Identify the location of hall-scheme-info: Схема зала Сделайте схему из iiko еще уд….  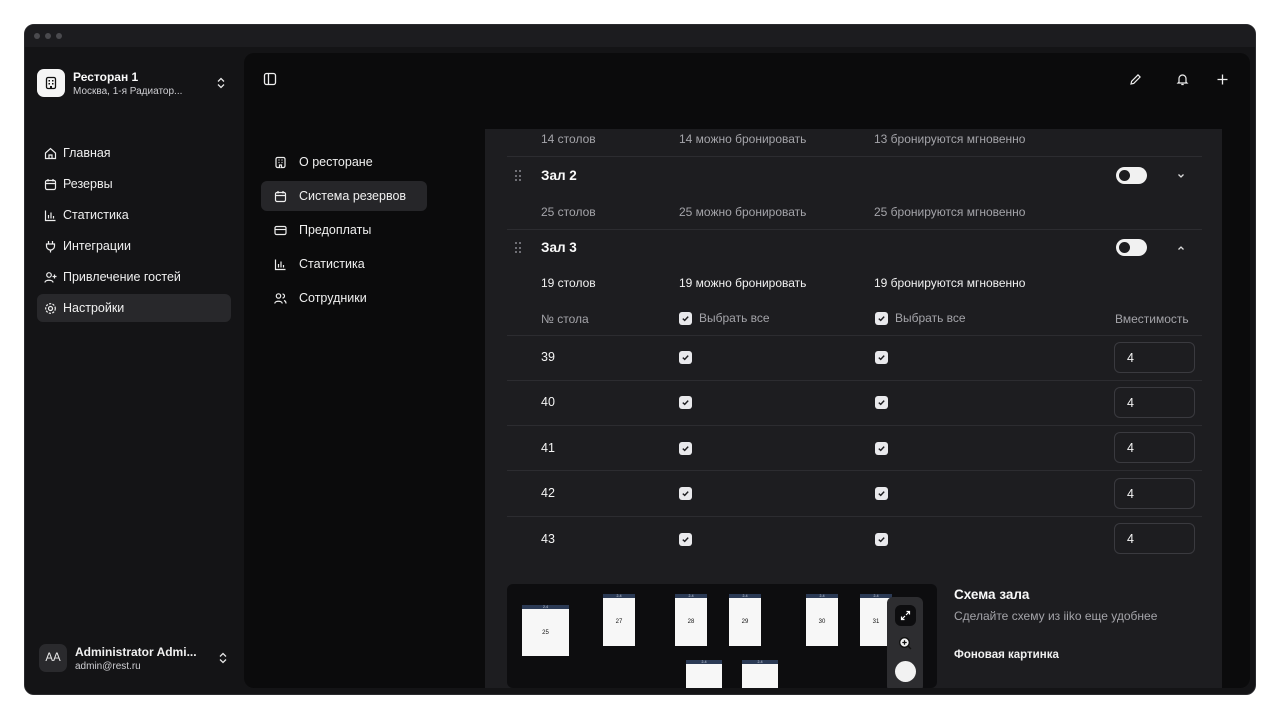
(1084, 624).